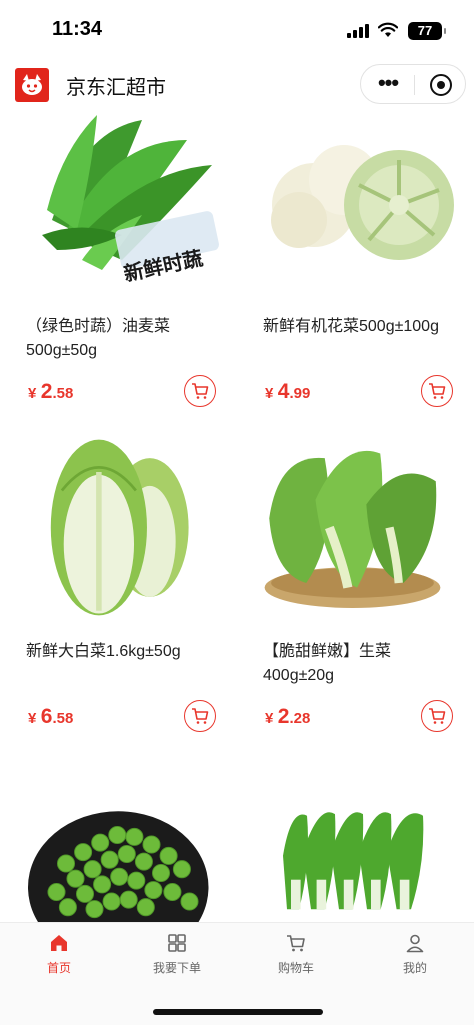 The width and height of the screenshot is (474, 1025). I want to click on signal-icon, so click(358, 31).